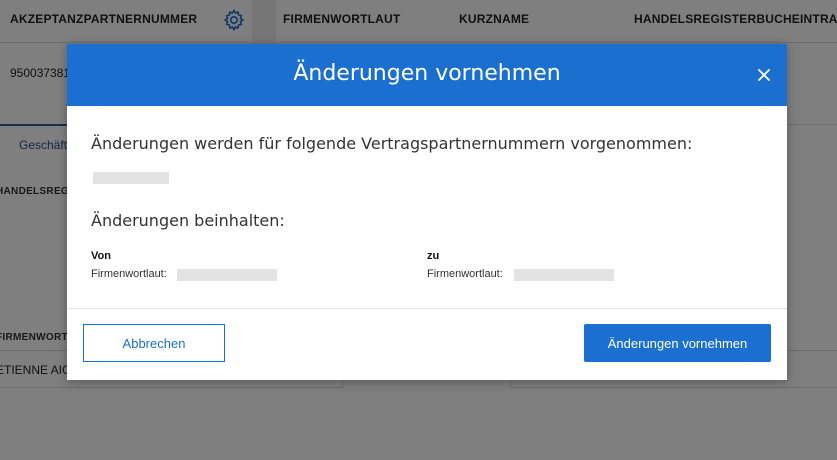 This screenshot has height=460, width=837. I want to click on from-label: Von, so click(101, 256).